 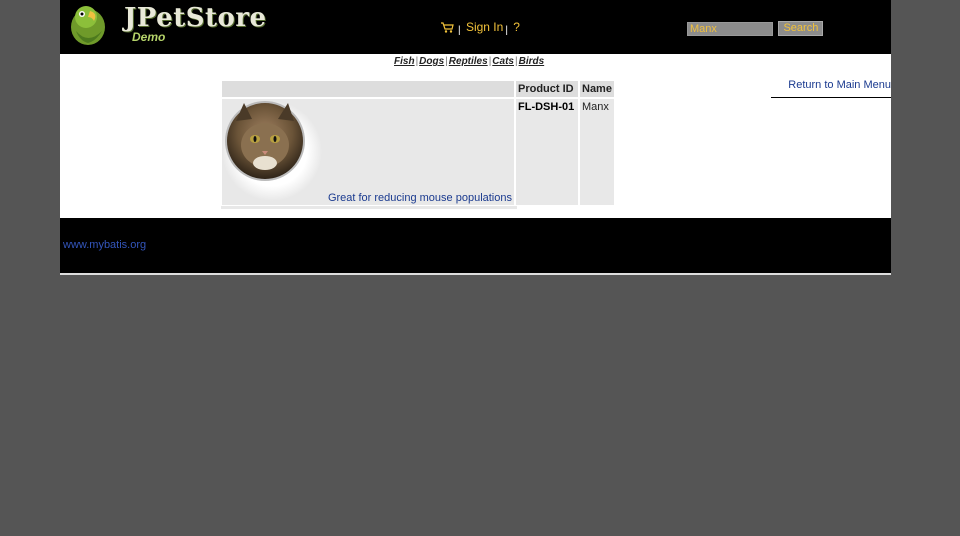 I want to click on search-form: Search, so click(x=755, y=29).